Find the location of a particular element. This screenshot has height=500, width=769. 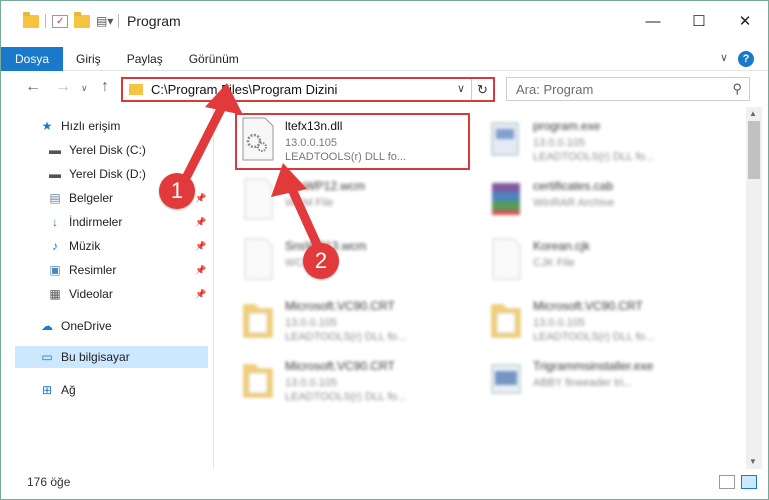

sidebar-item-documents: ▤ Belgeler is located at coordinates (80, 198).